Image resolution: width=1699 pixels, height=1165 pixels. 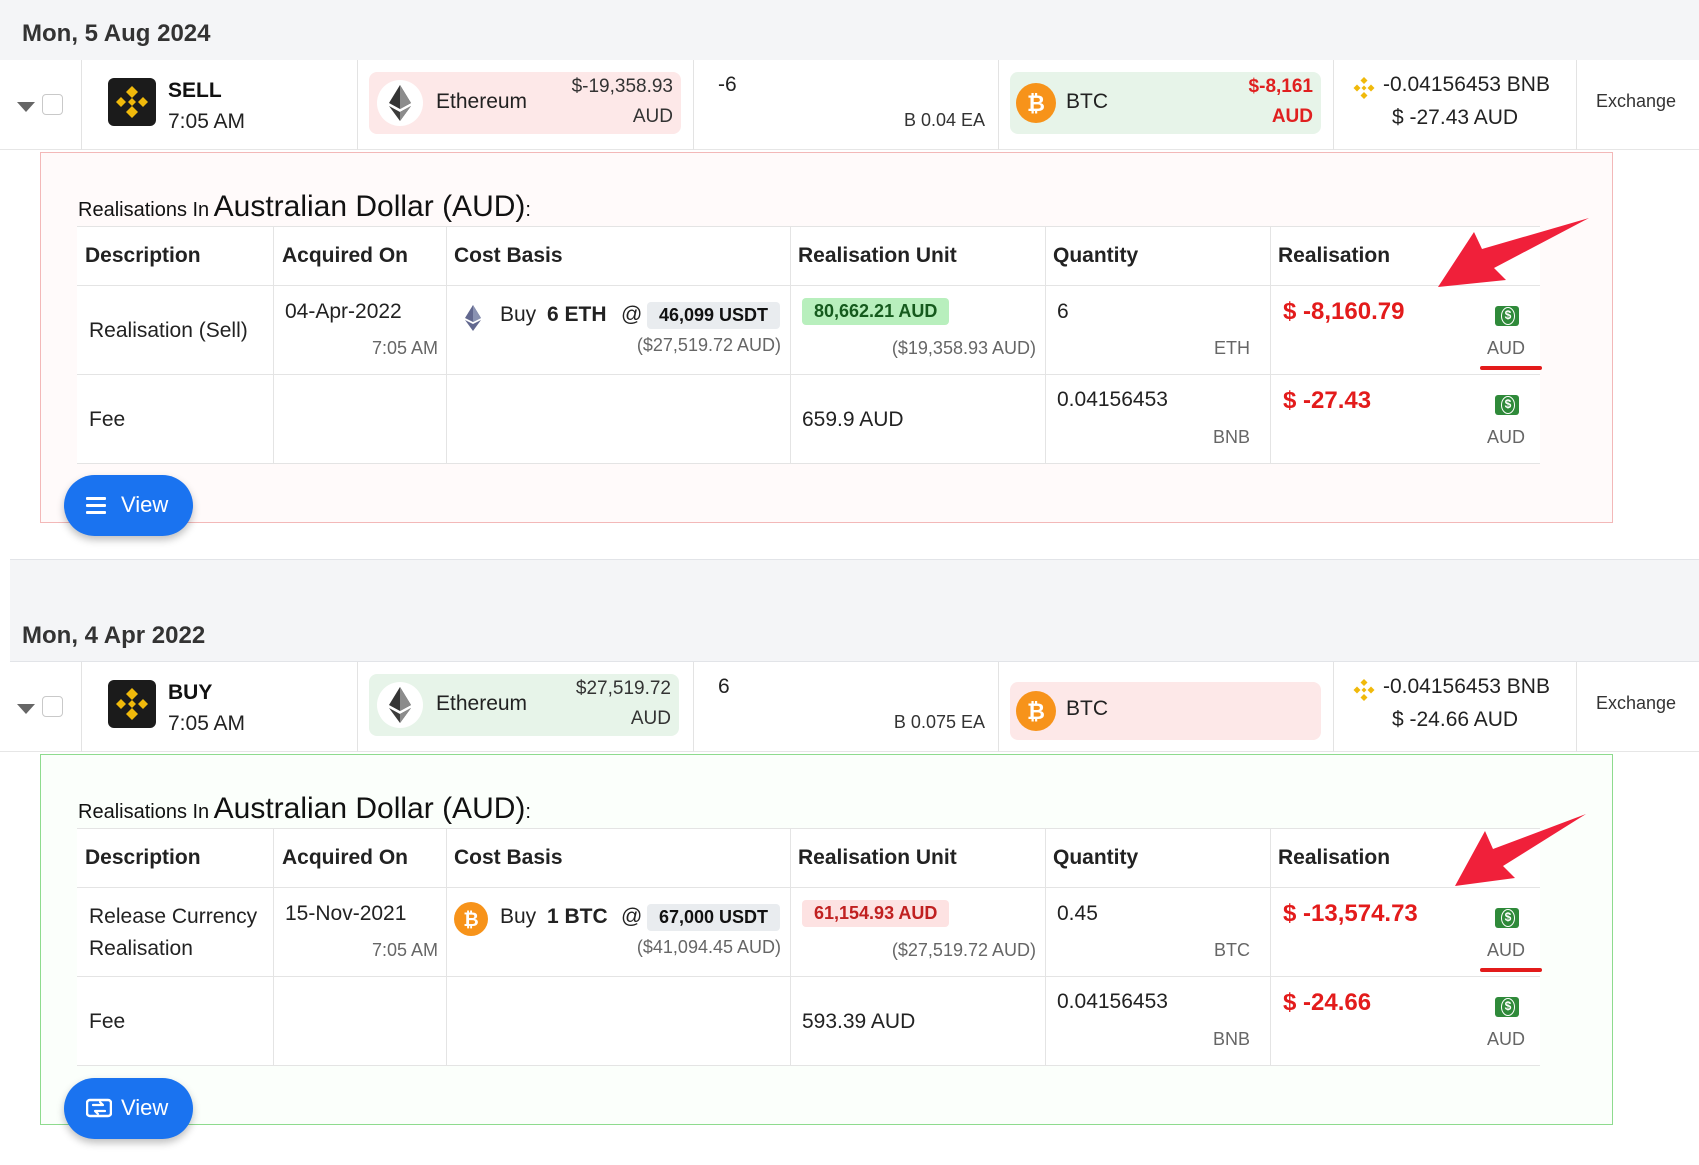 I want to click on date-header: Mon, 4 Apr 2022, so click(x=854, y=630).